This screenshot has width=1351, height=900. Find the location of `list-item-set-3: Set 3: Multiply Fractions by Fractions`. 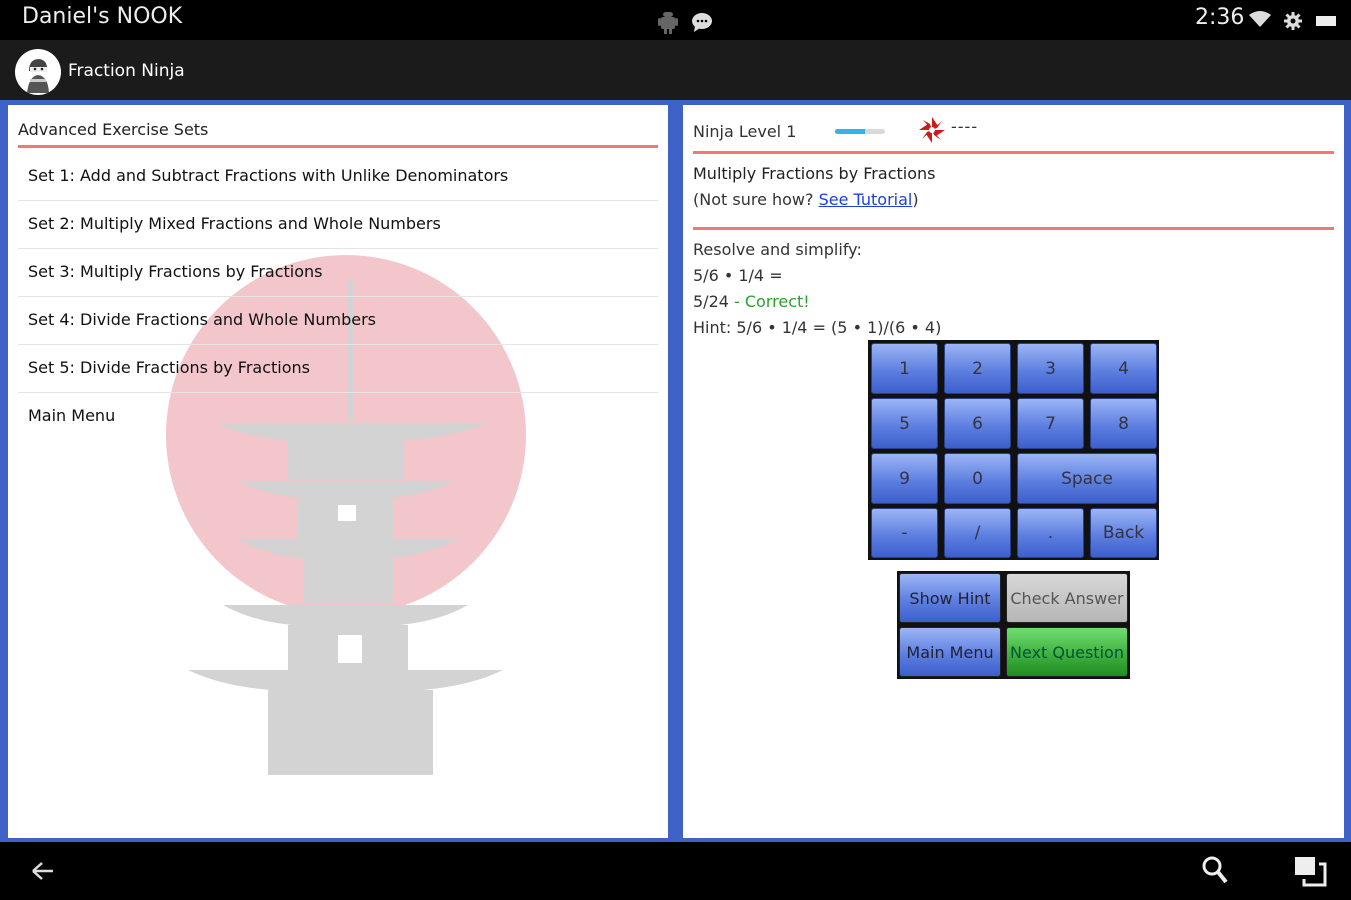

list-item-set-3: Set 3: Multiply Fractions by Fractions is located at coordinates (338, 273).